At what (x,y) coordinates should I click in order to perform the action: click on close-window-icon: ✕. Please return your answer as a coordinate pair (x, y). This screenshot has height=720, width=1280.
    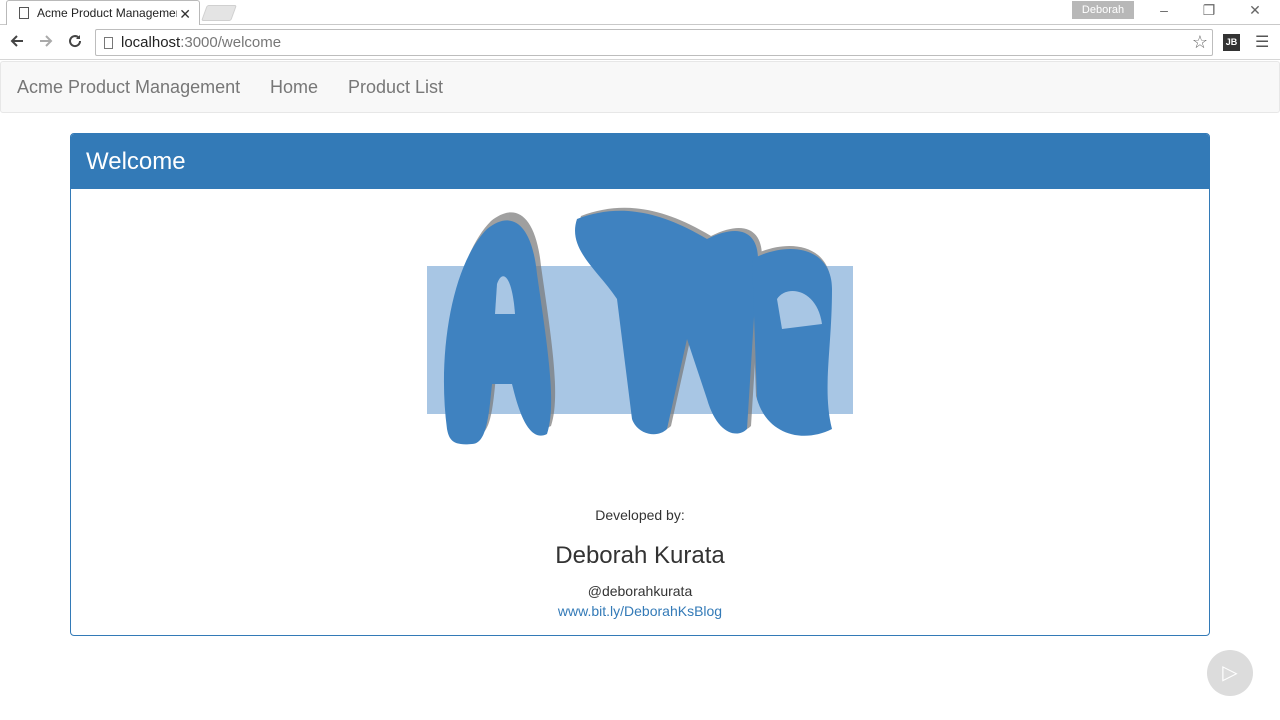
    Looking at the image, I should click on (1255, 10).